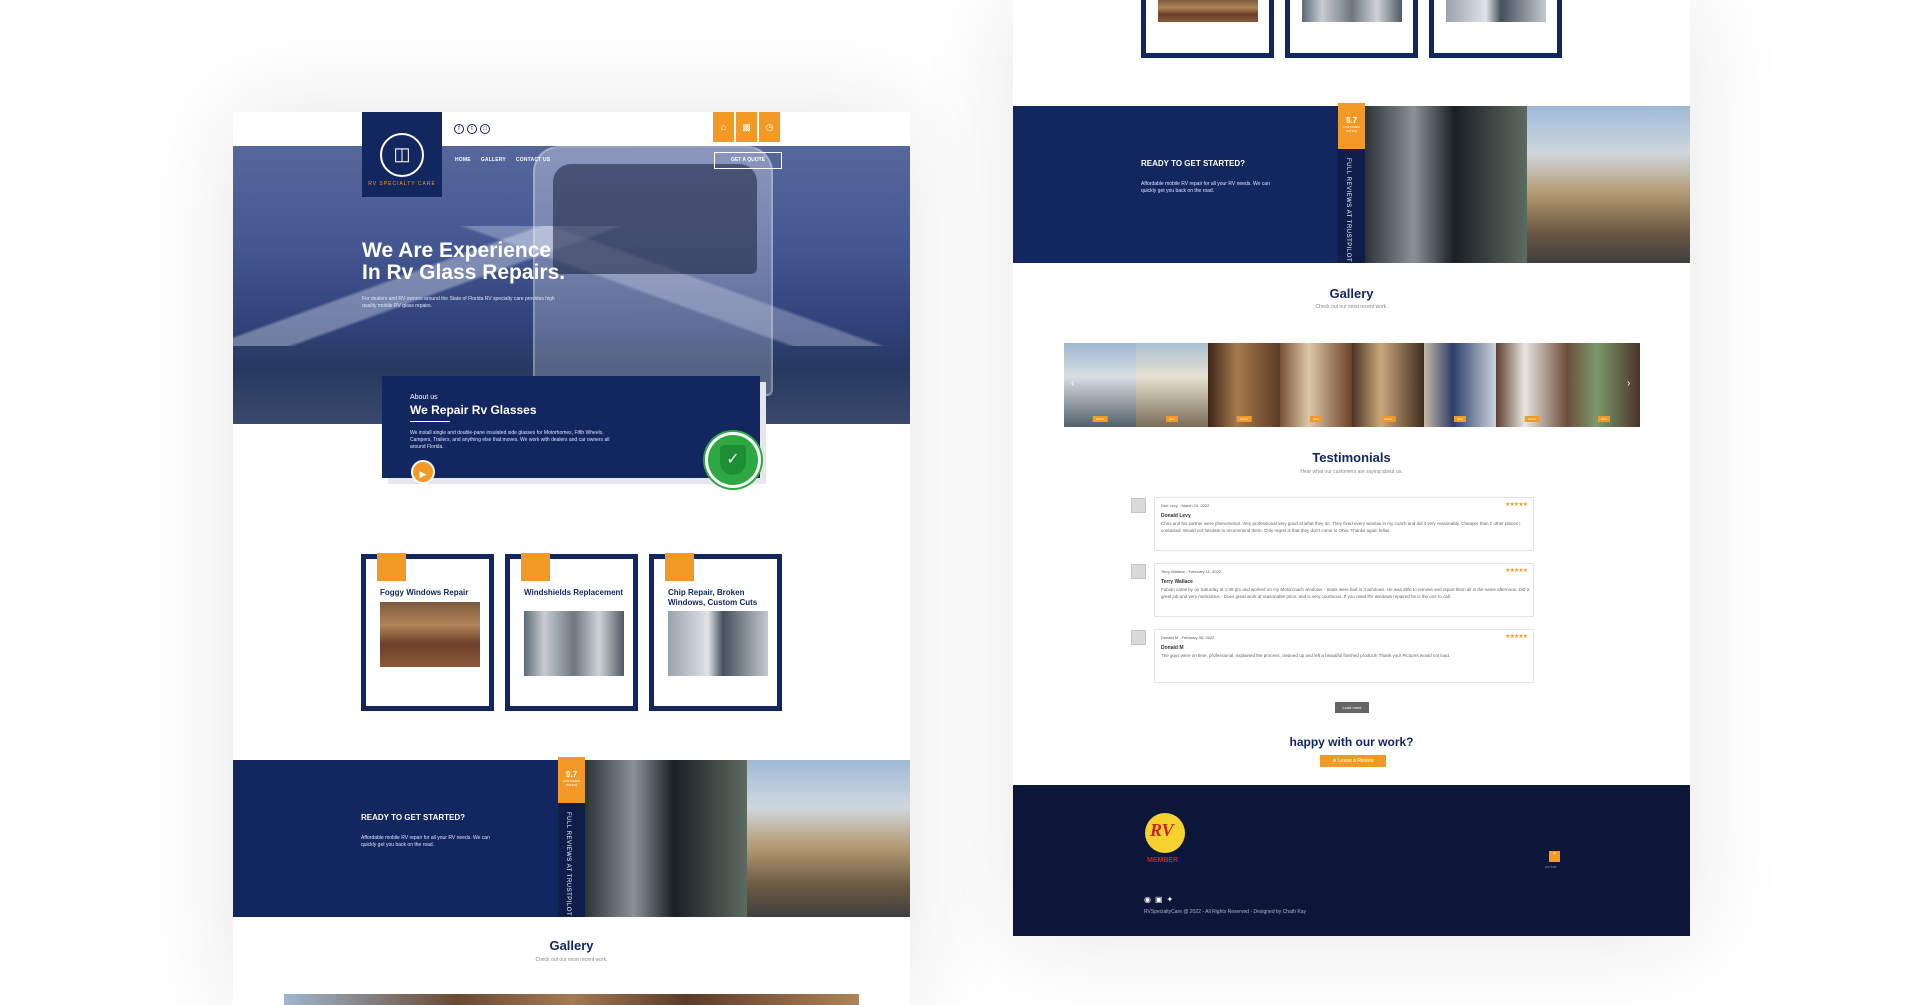 Image resolution: width=1920 pixels, height=1005 pixels. I want to click on trustpilot-label: FULL REVIEWS AT TRUSTPILOT, so click(568, 864).